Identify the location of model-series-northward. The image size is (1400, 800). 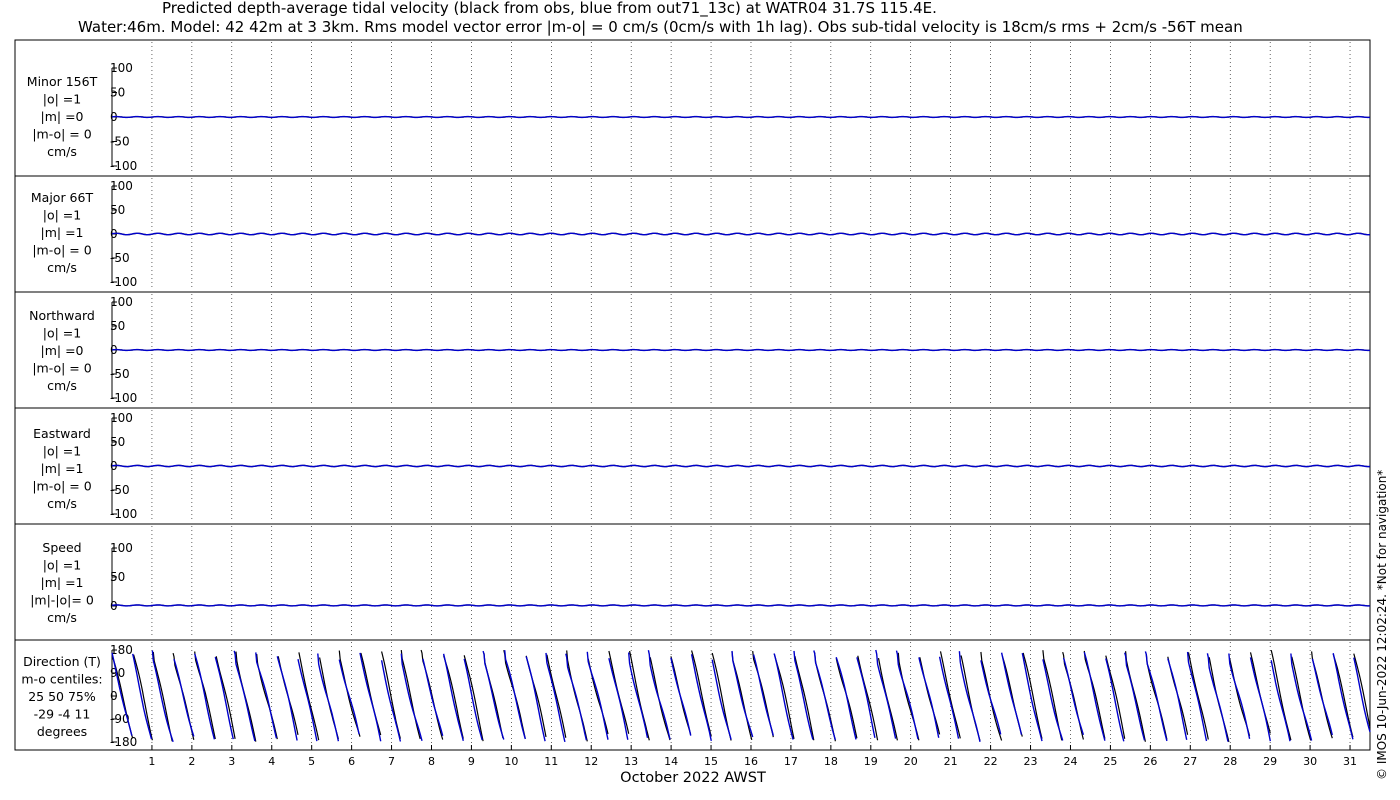
(741, 350).